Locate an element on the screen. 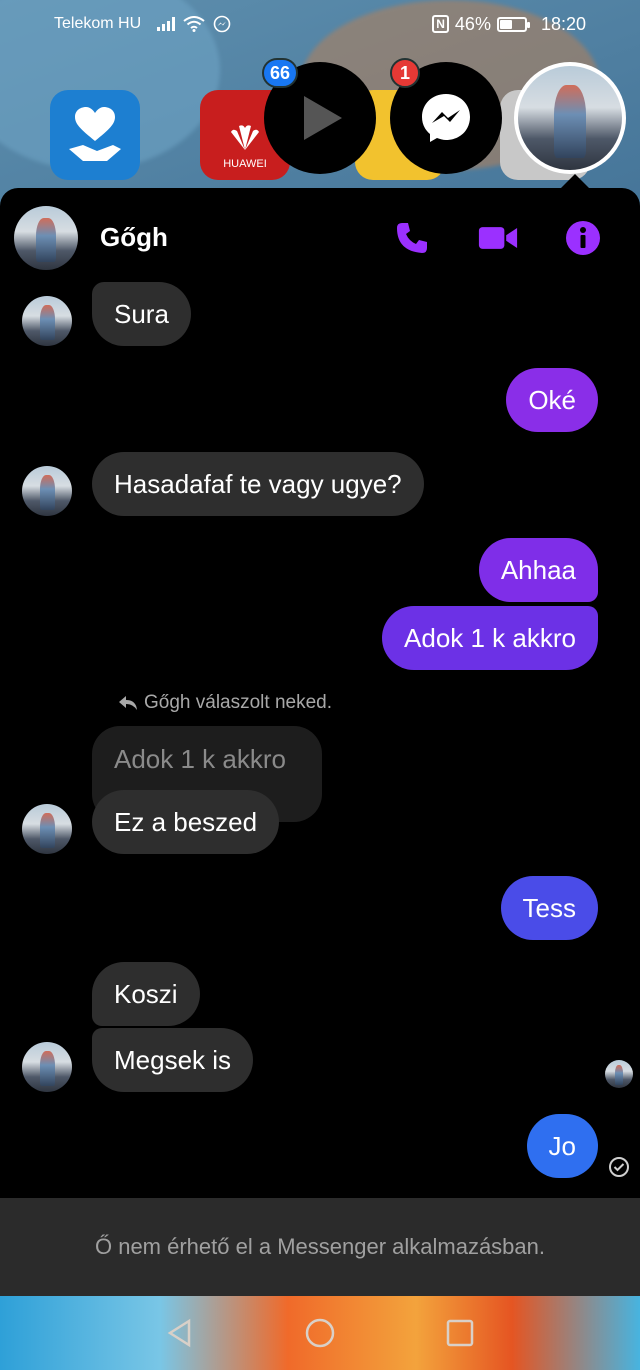 Image resolution: width=640 pixels, height=1370 pixels. message-bubble: Koszi is located at coordinates (146, 994).